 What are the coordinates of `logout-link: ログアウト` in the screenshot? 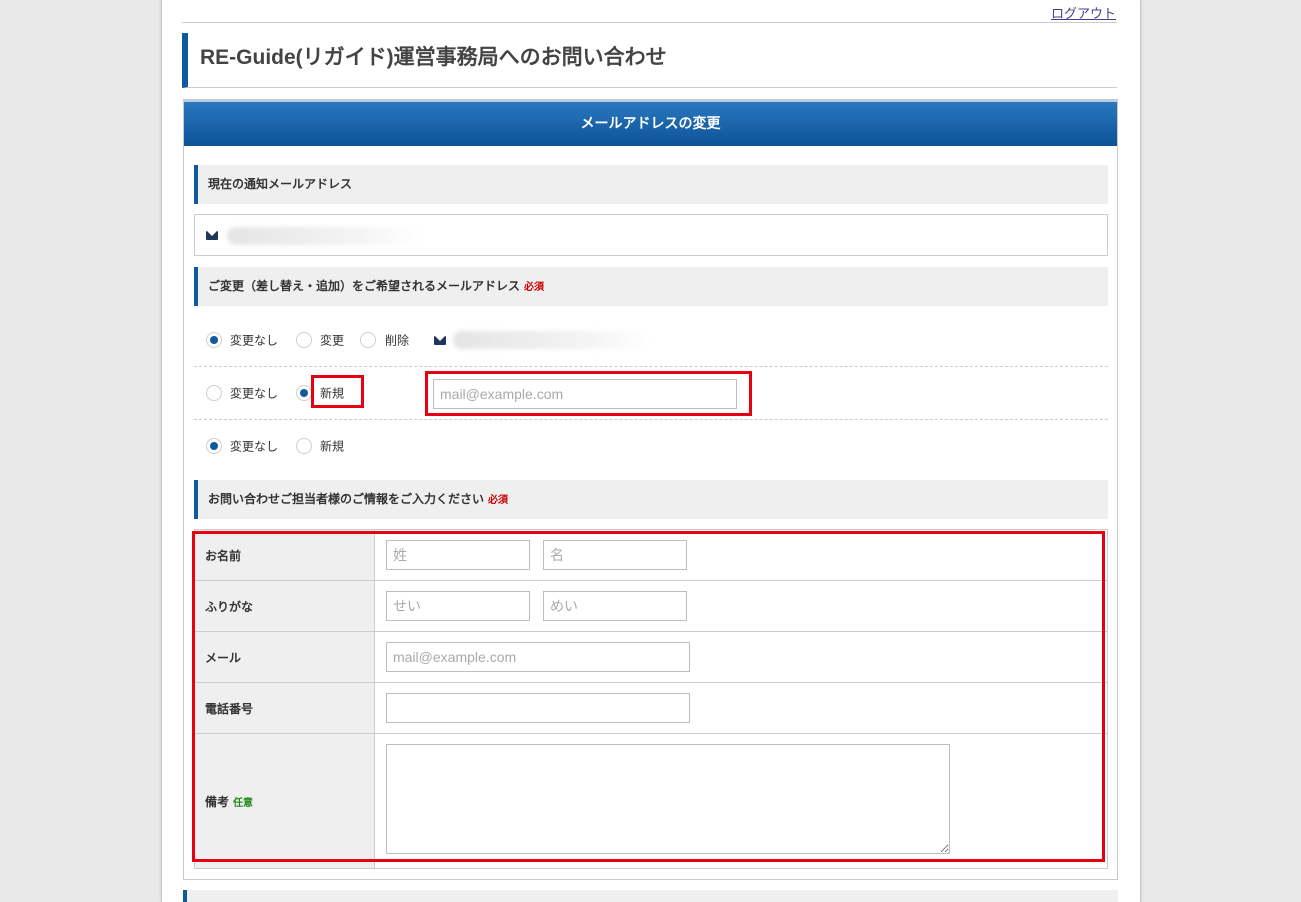 It's located at (1083, 12).